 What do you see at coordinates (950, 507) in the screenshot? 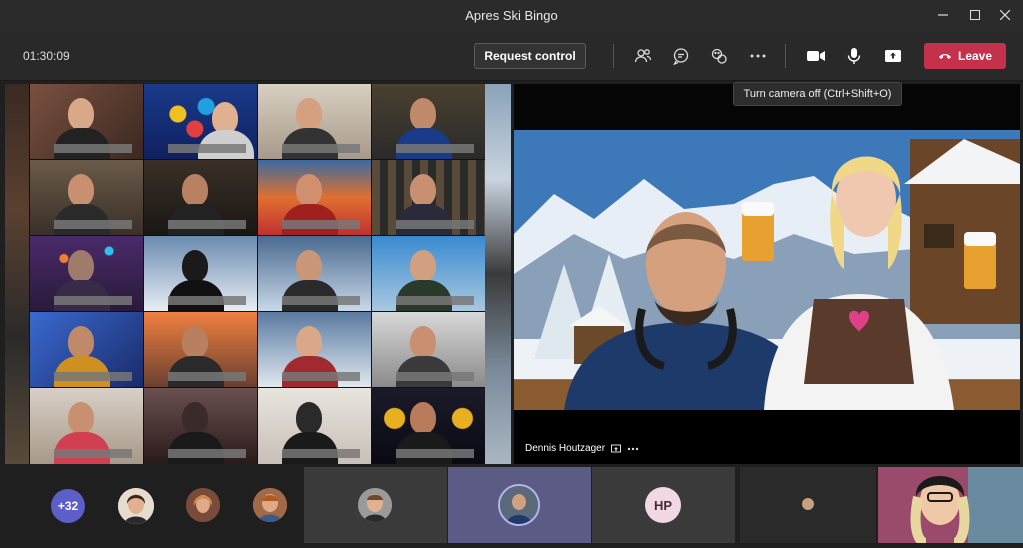
I see `self-view-video` at bounding box center [950, 507].